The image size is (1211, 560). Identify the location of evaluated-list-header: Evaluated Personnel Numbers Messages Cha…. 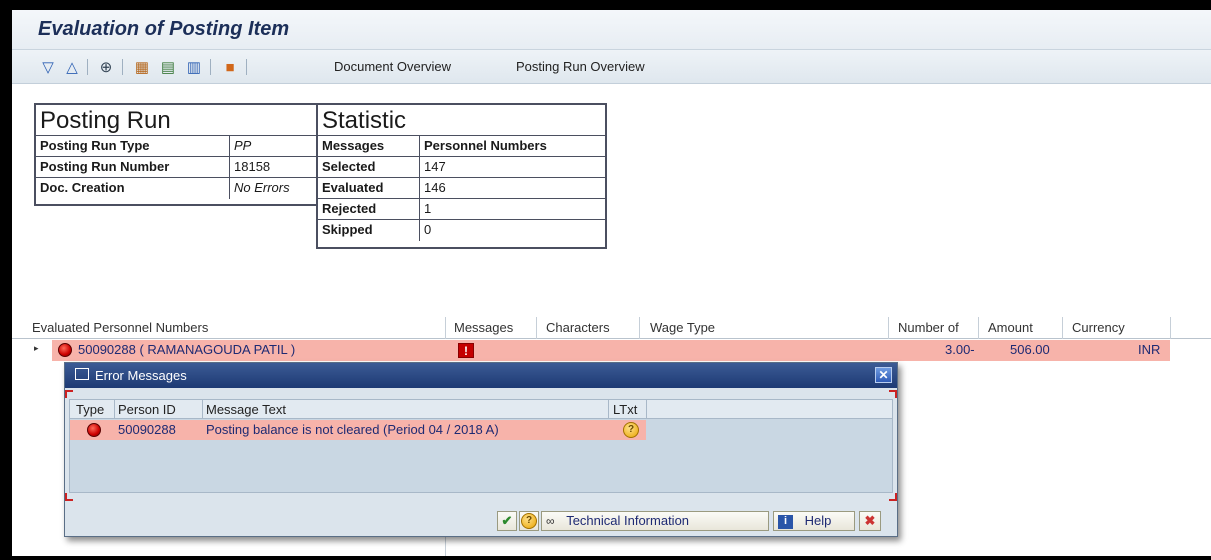
(611, 328).